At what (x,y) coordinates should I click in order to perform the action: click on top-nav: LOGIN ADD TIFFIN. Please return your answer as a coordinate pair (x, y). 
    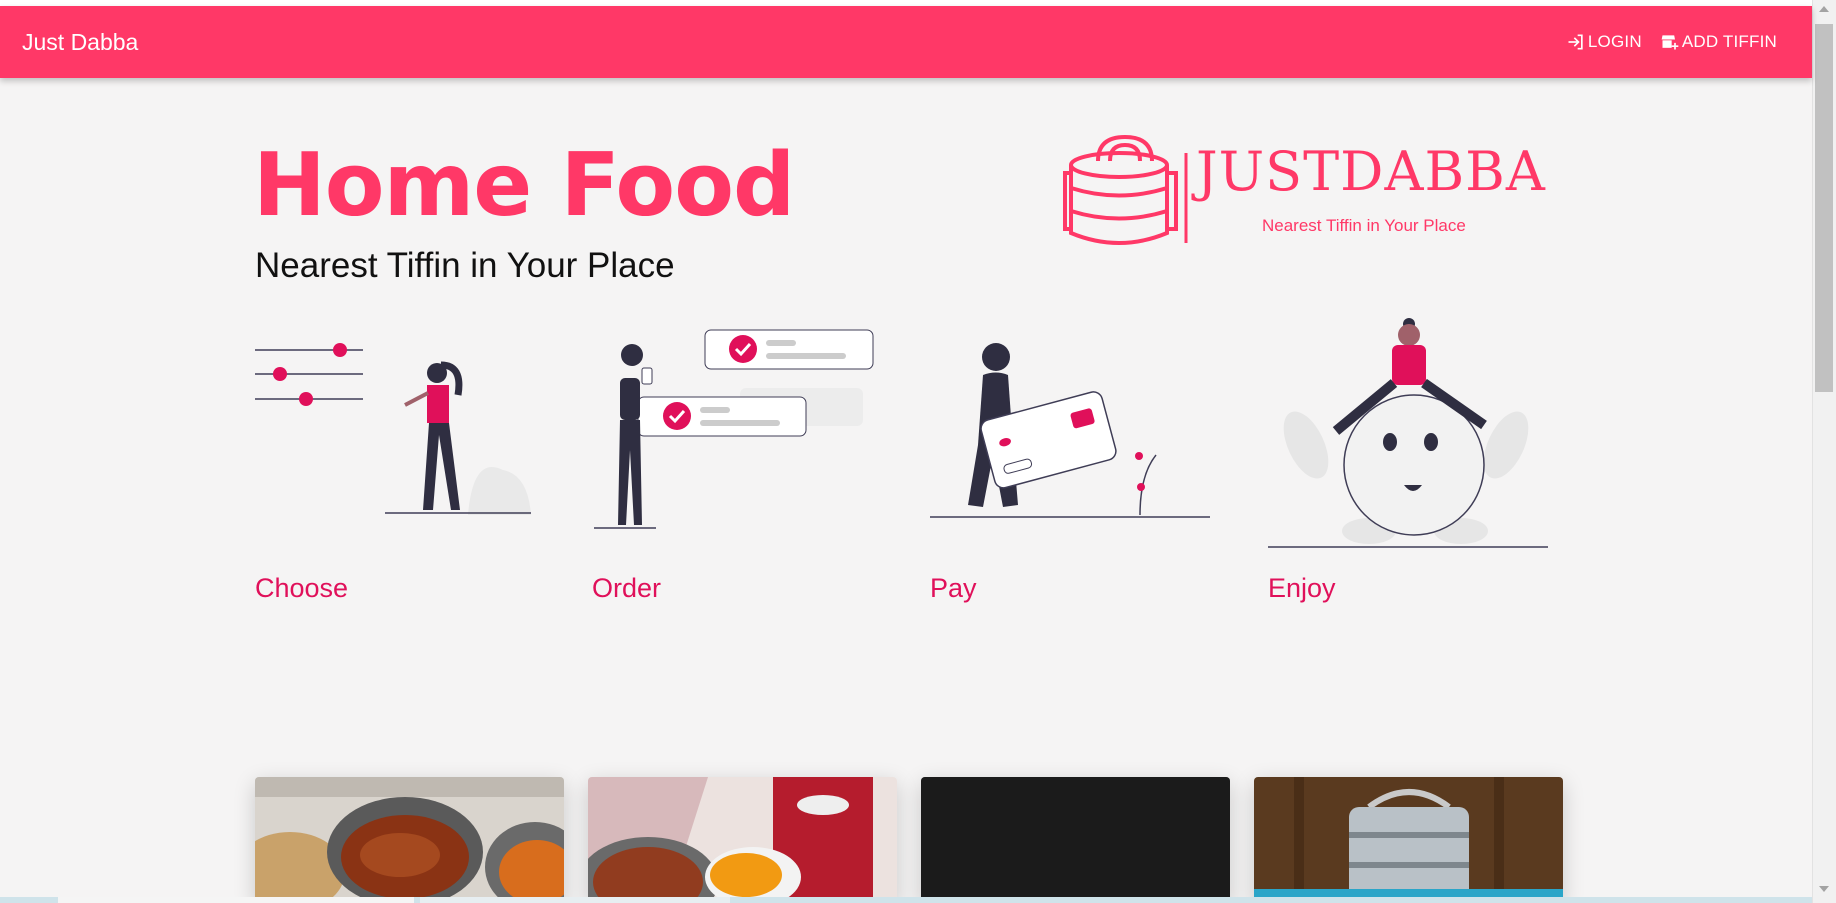
    Looking at the image, I should click on (1671, 42).